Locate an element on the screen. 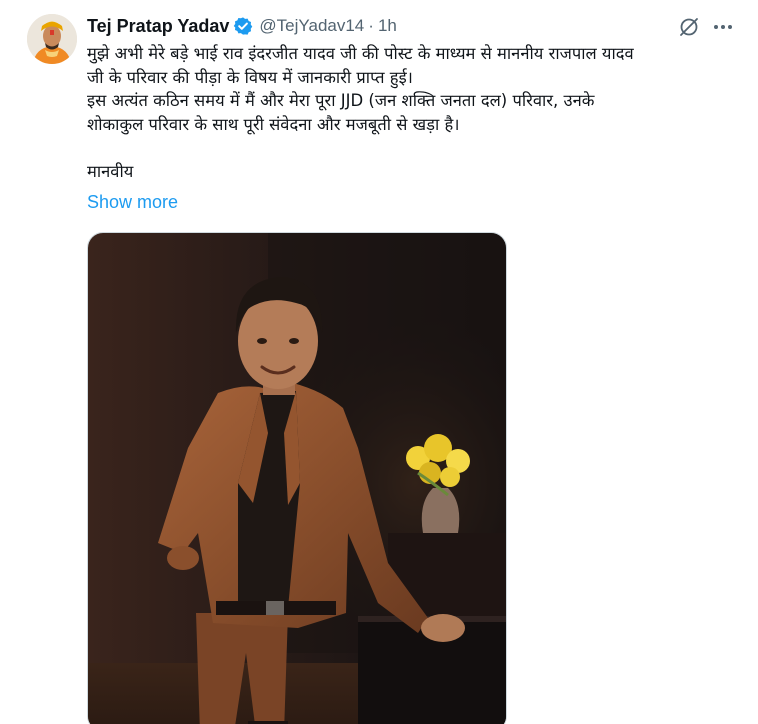  author-handle: @TejYadav14 is located at coordinates (311, 26).